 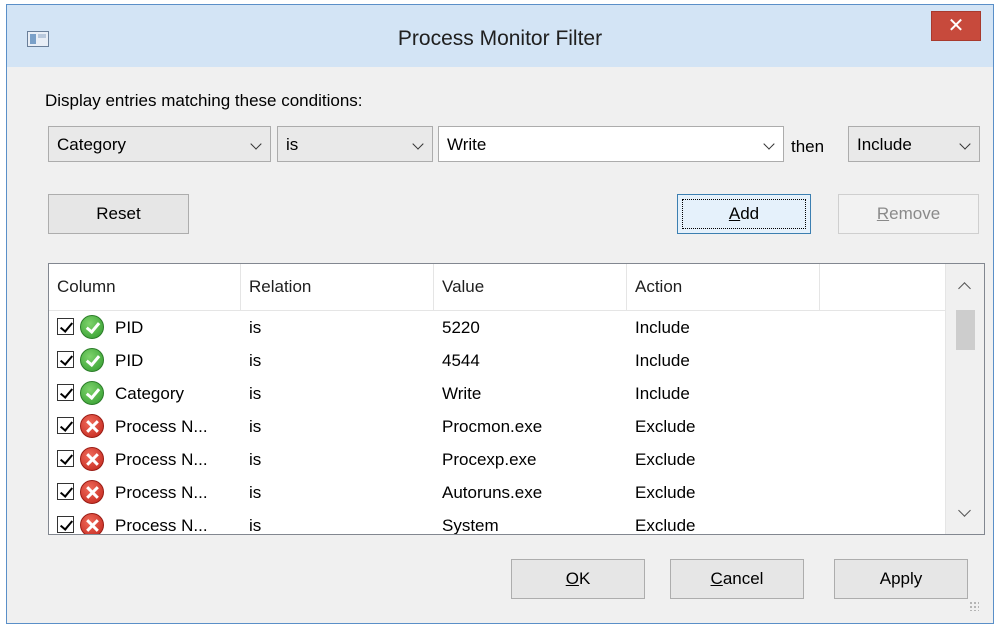 I want to click on then-label: then, so click(x=808, y=146).